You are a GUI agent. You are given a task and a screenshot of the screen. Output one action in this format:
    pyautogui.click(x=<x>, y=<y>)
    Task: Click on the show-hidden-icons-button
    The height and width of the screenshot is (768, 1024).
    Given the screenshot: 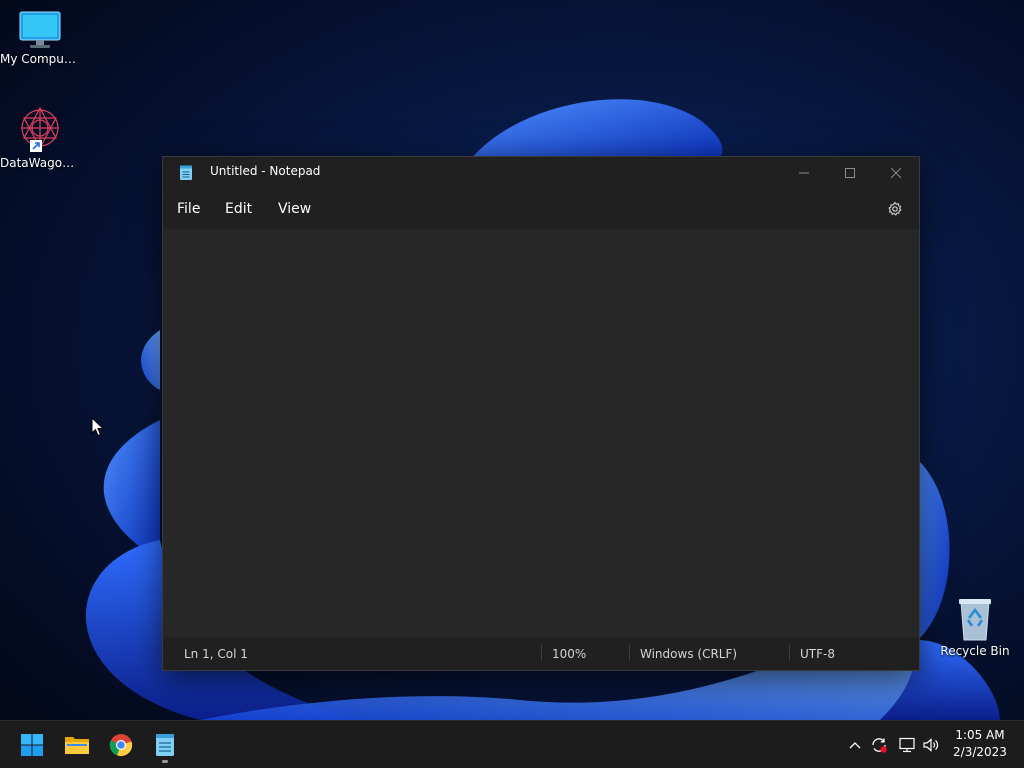 What is the action you would take?
    pyautogui.click(x=855, y=745)
    